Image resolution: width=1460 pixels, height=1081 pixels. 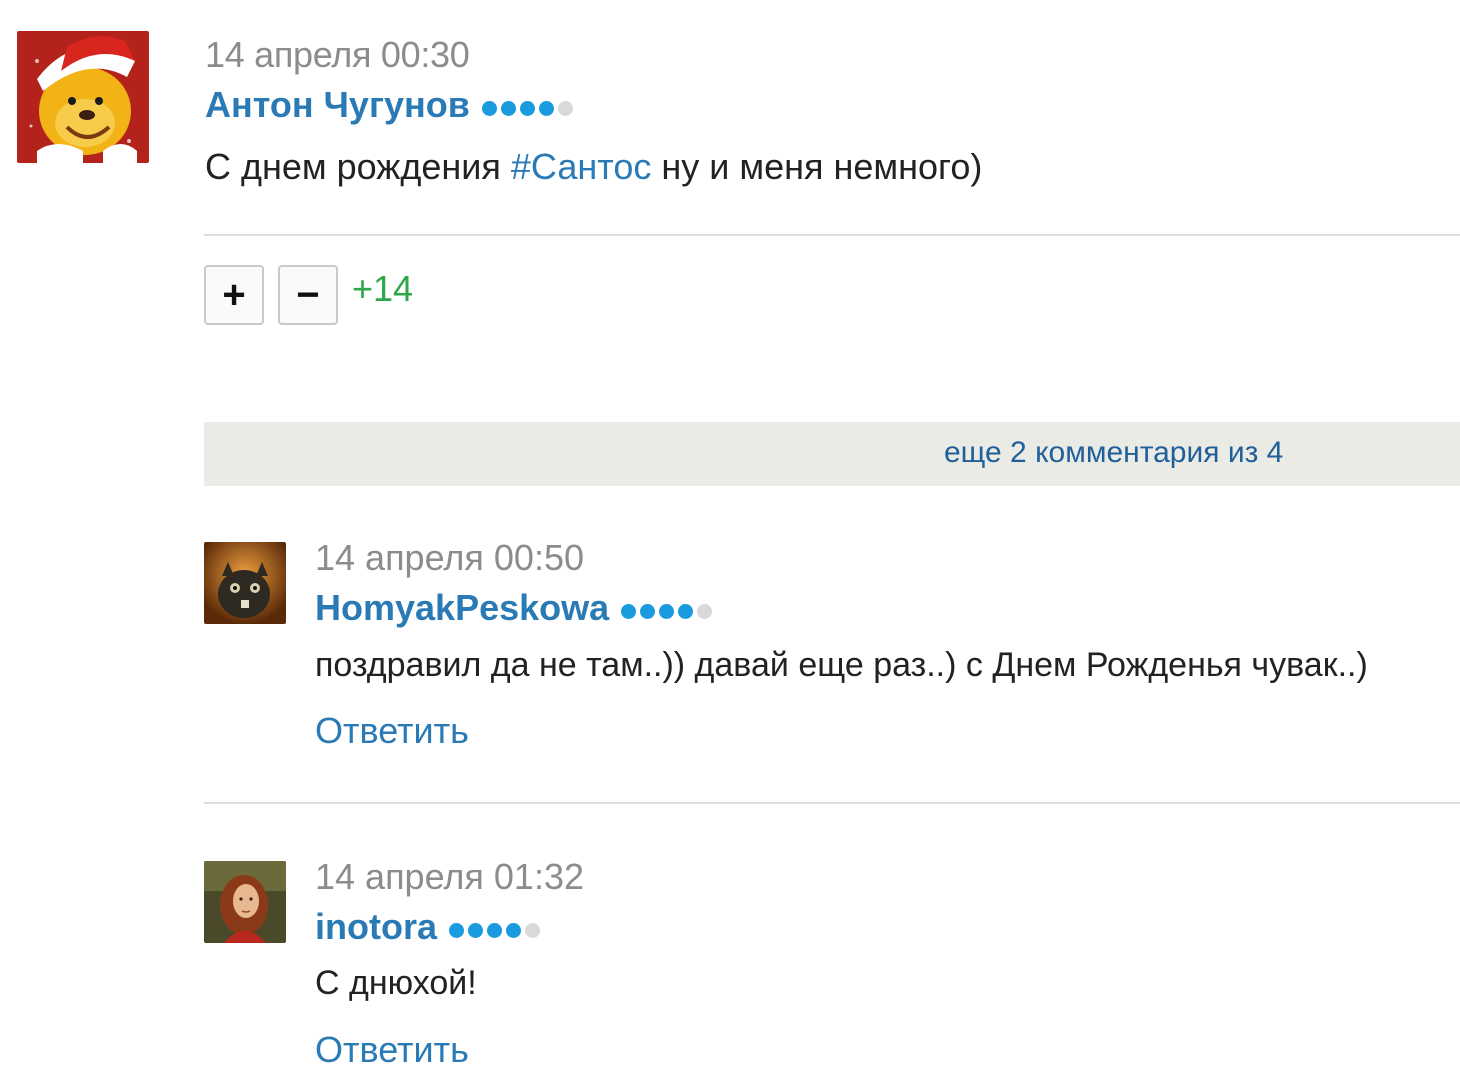 I want to click on comment-author: HomyakPeskowa, so click(x=514, y=608).